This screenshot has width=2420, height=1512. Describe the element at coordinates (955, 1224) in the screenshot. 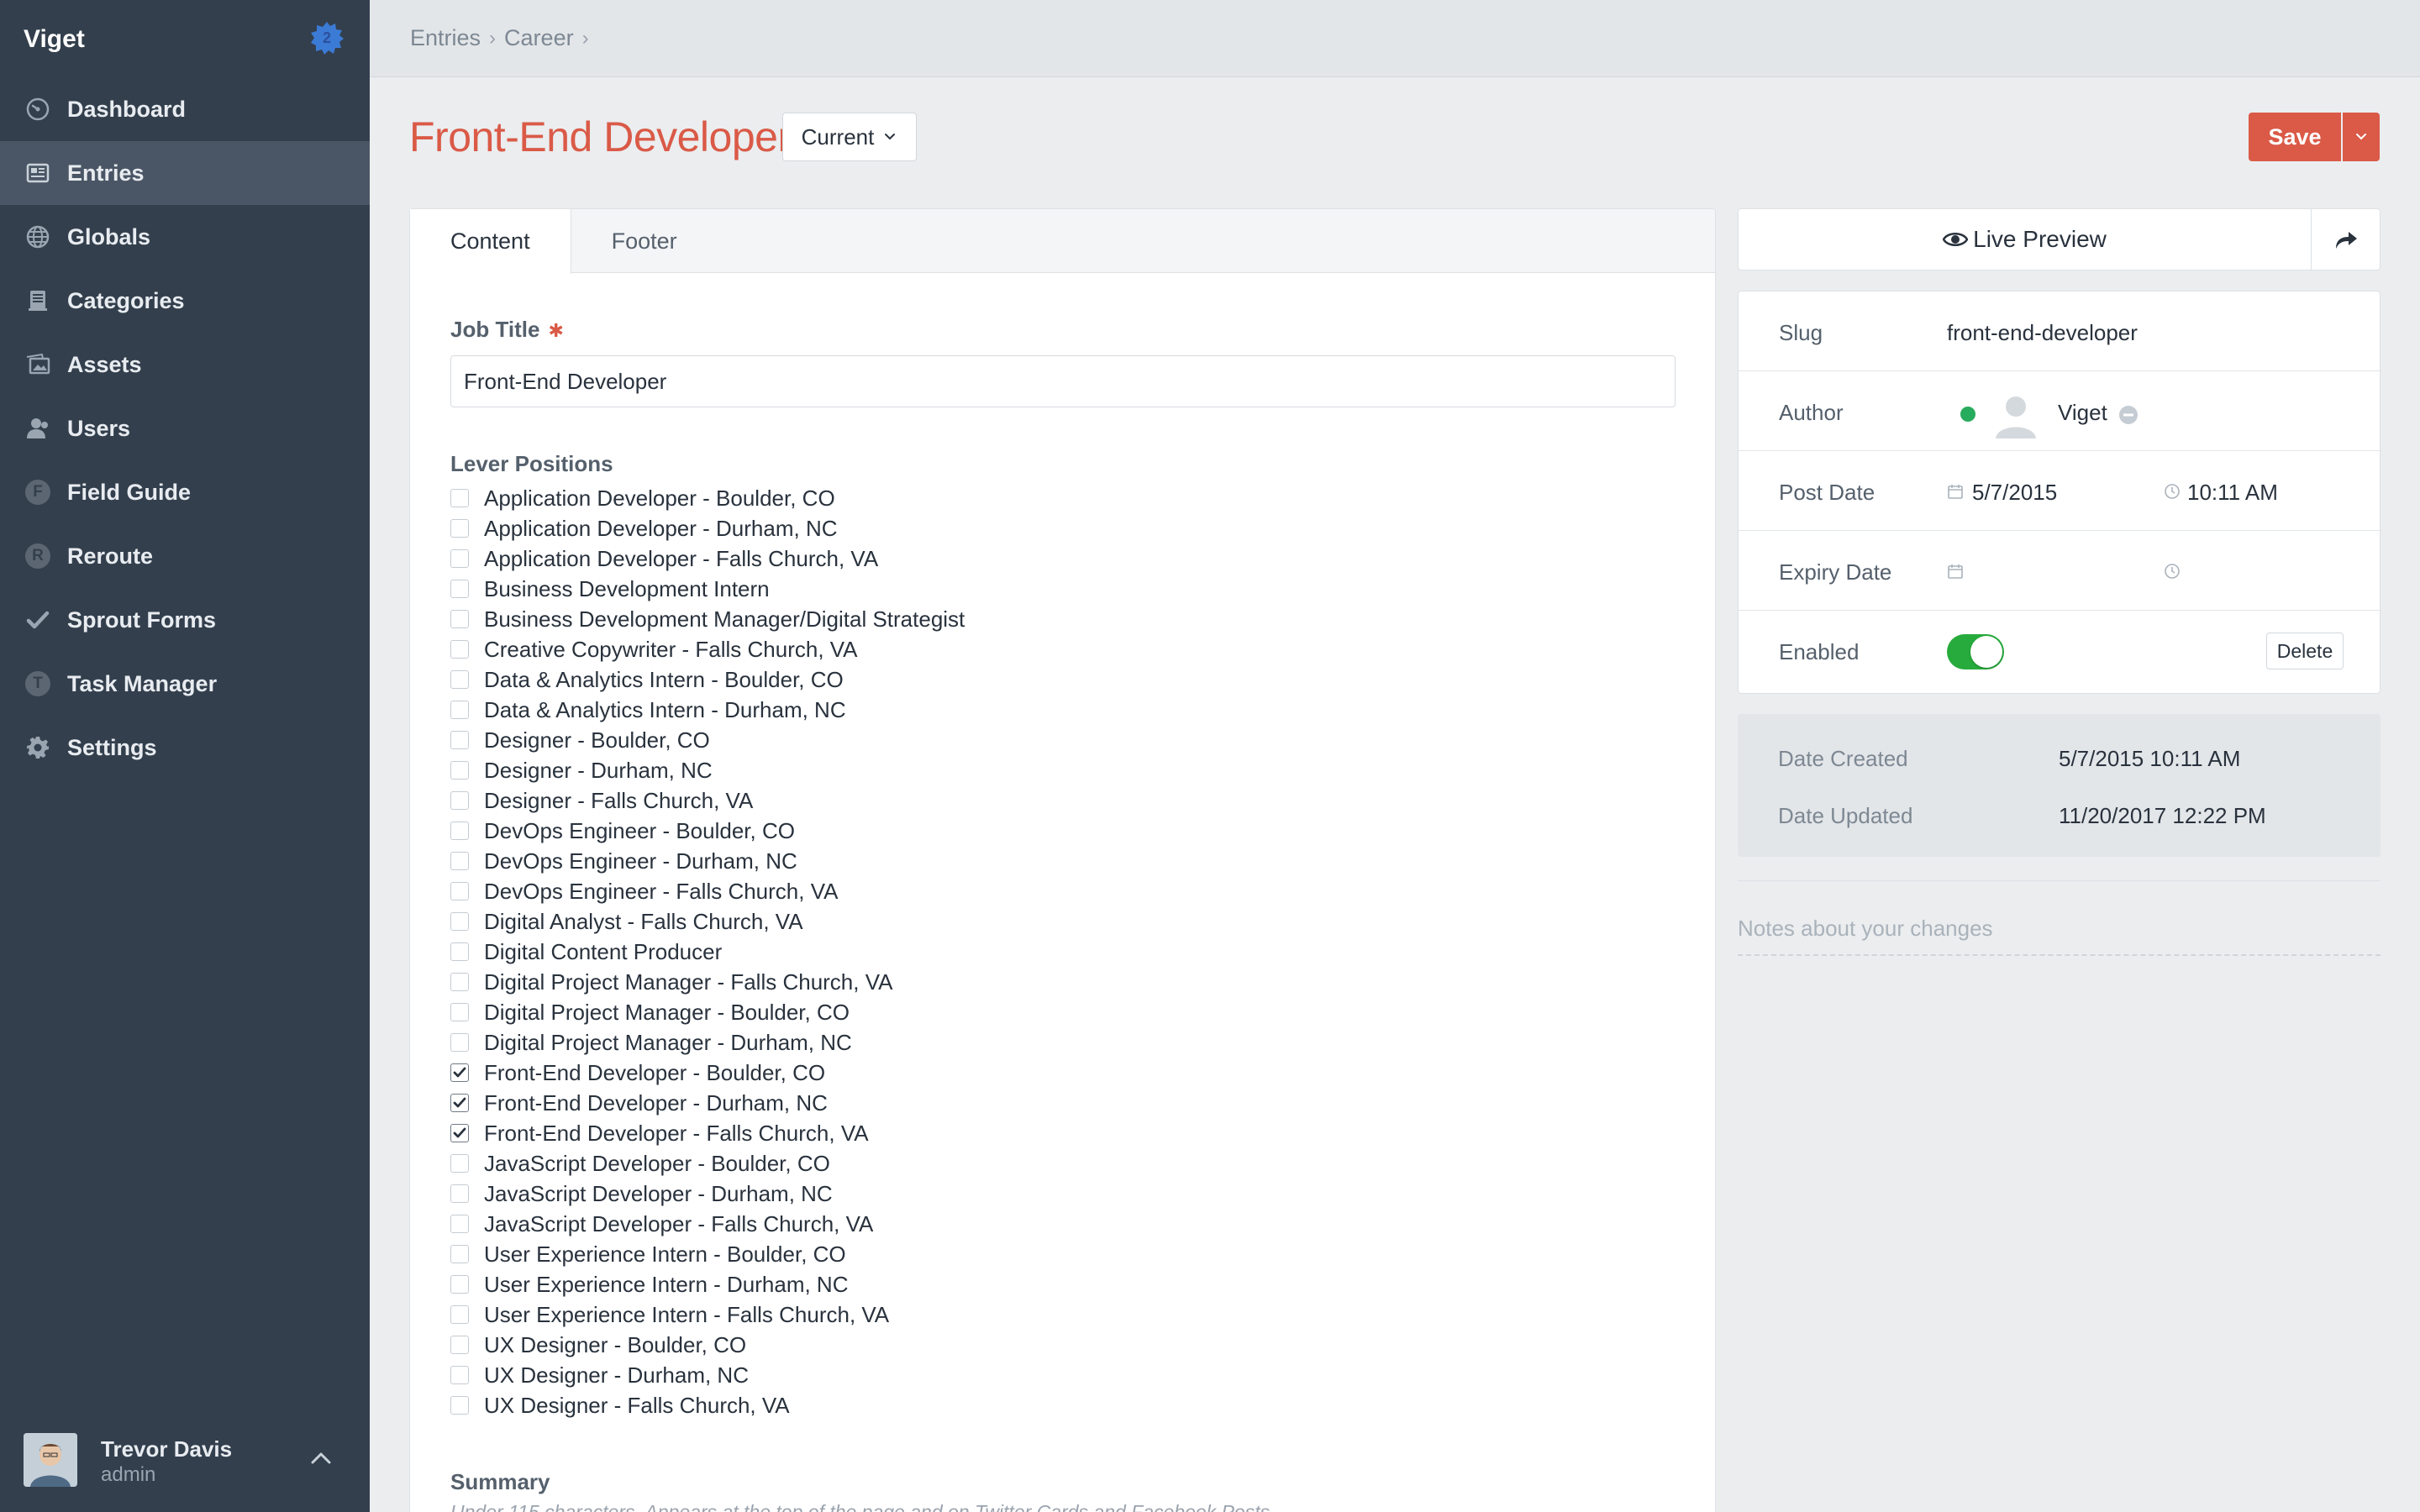

I see `lever-position-option: JavaScript Developer - Falls Church, VA` at that location.